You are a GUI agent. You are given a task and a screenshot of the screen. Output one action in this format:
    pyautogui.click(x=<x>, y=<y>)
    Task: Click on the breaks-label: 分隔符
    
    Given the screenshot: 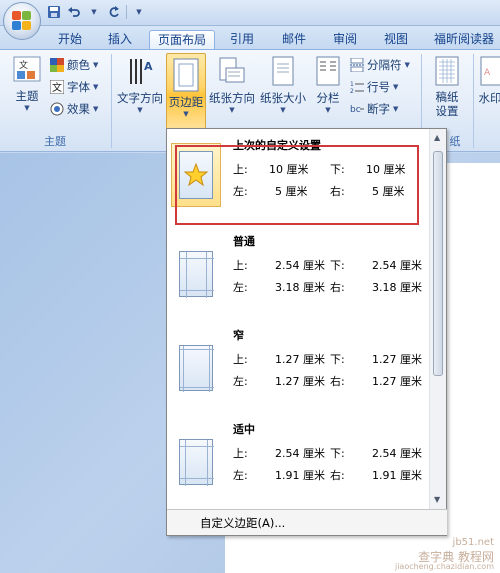 What is the action you would take?
    pyautogui.click(x=384, y=65)
    